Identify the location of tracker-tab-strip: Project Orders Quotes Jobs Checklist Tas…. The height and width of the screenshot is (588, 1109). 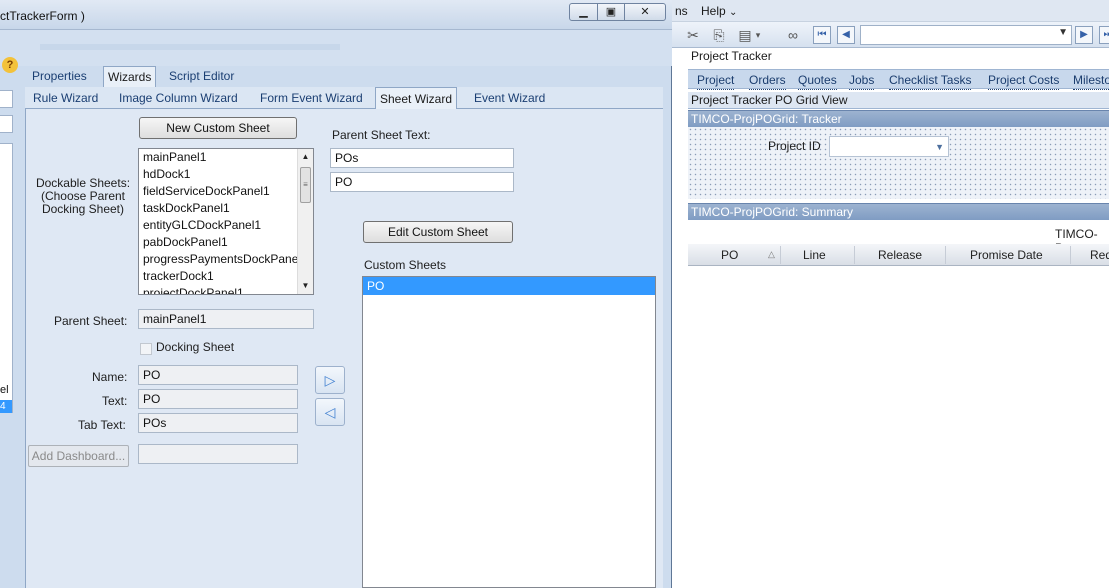
(898, 79).